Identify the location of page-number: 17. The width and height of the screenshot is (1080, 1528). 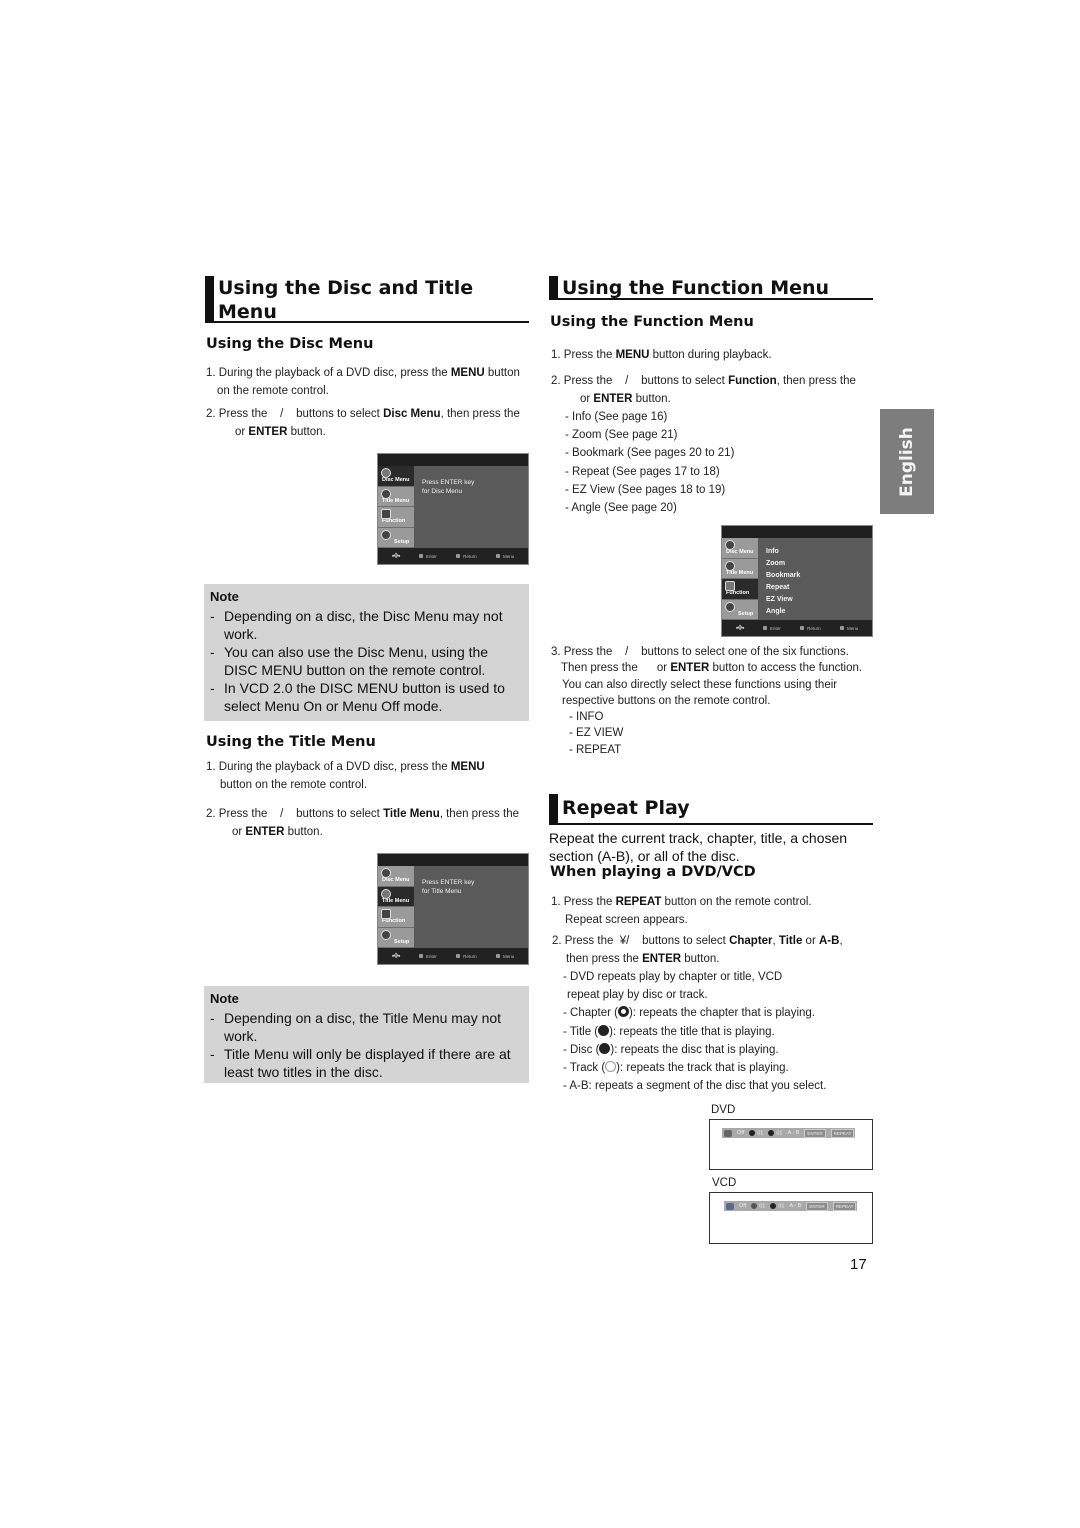
(858, 1264).